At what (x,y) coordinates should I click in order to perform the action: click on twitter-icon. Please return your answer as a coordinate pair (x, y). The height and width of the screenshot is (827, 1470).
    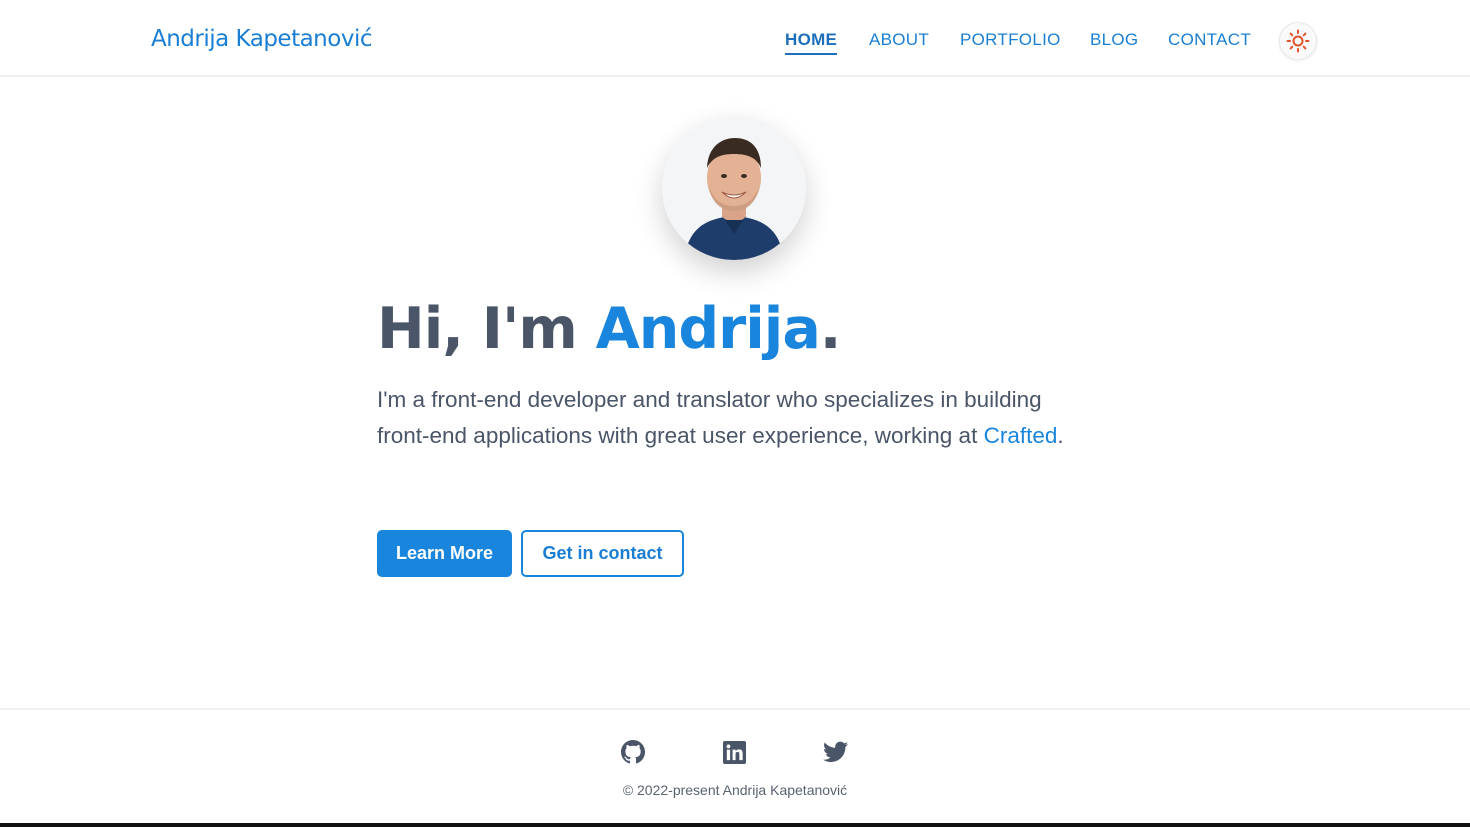
    Looking at the image, I should click on (835, 751).